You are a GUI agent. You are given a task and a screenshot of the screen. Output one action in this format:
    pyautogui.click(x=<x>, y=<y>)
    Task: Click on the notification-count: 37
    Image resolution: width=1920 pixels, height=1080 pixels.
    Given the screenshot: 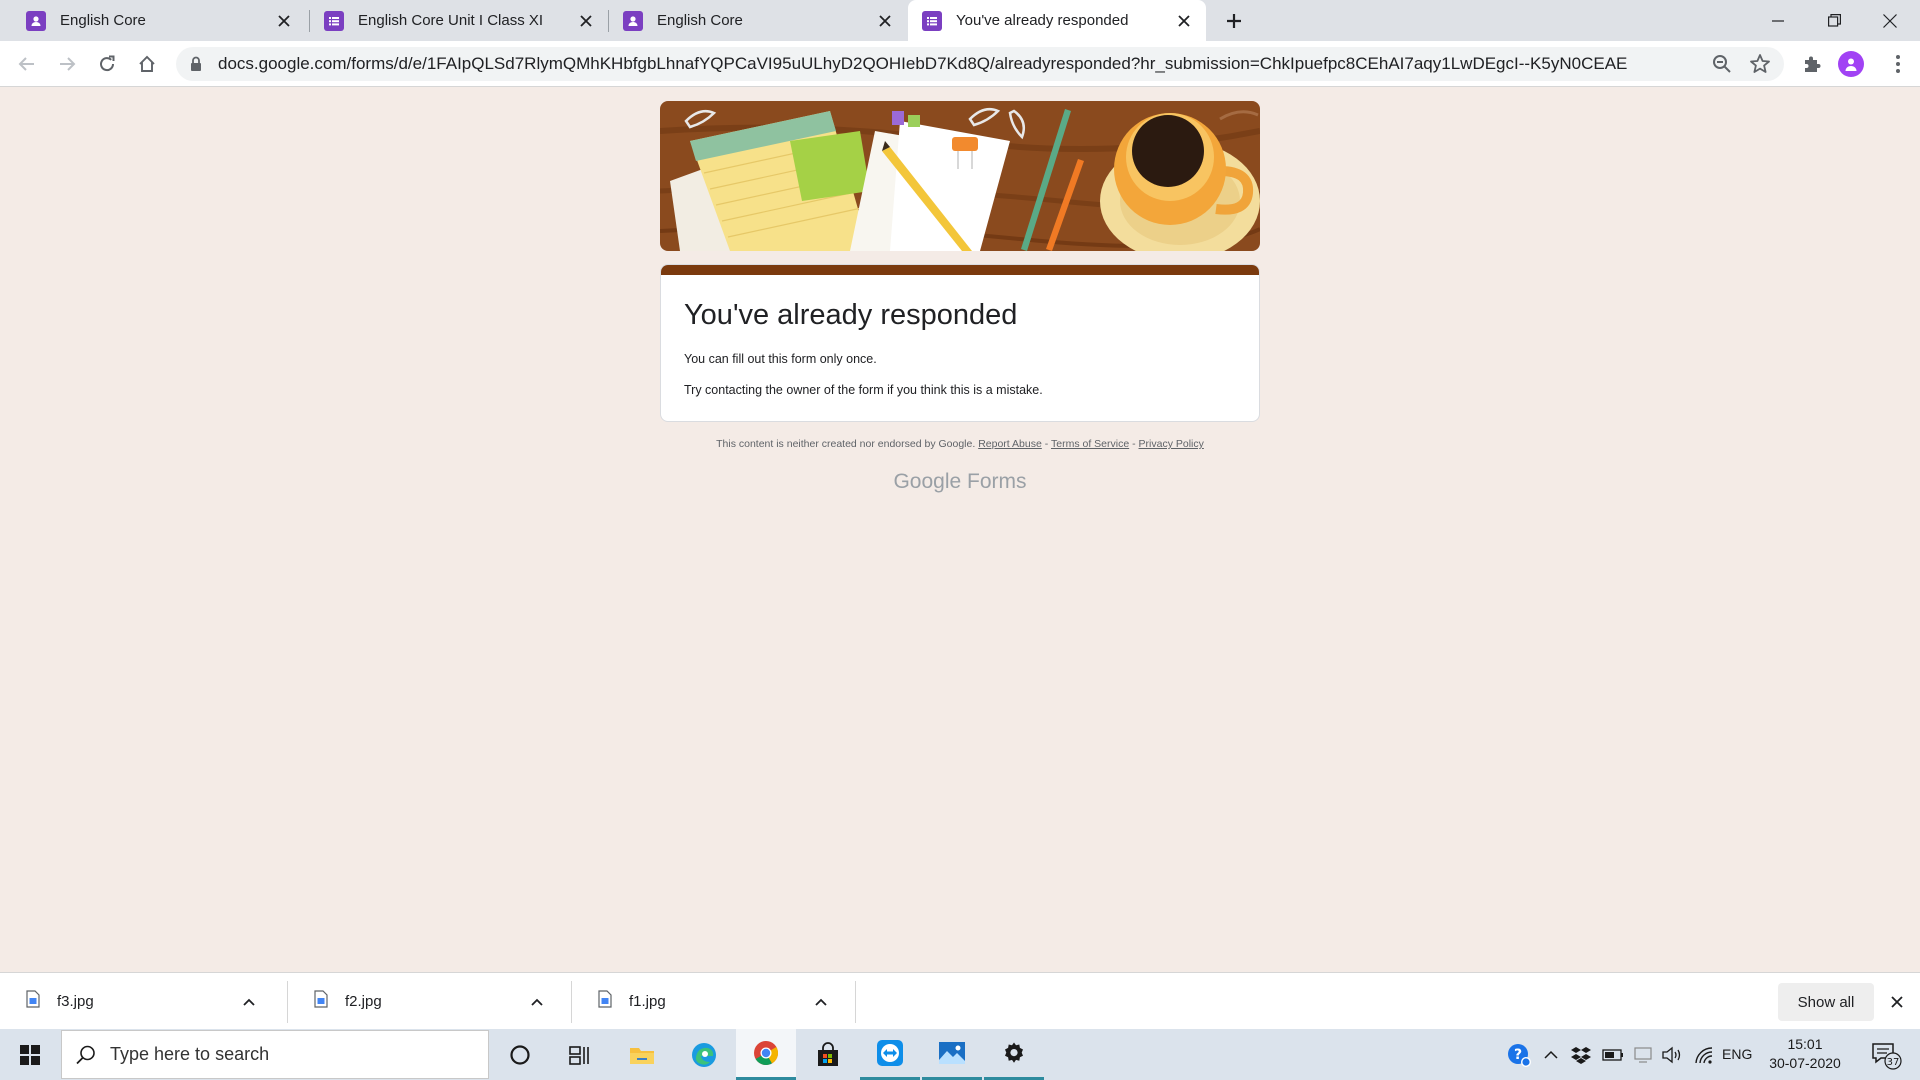 What is the action you would take?
    pyautogui.click(x=1893, y=1062)
    